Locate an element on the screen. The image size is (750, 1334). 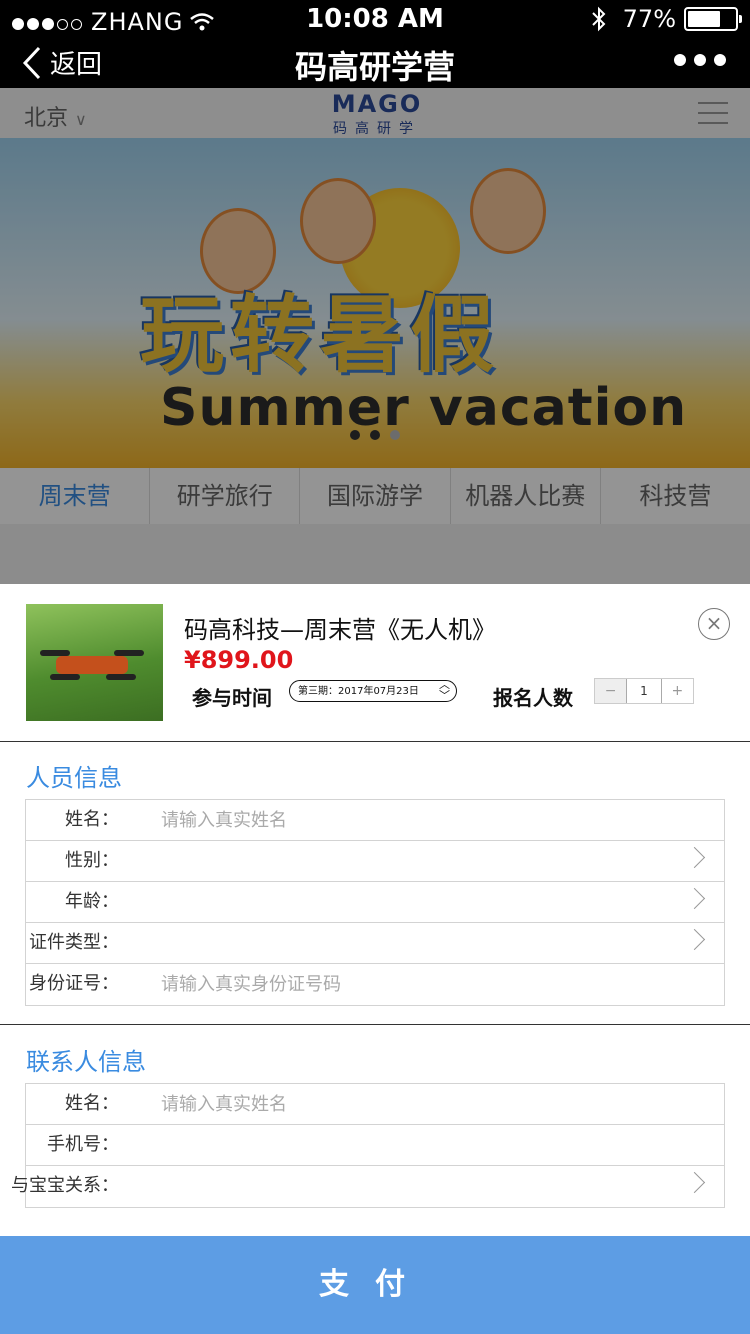
form-row: 身份证号： is located at coordinates (375, 984).